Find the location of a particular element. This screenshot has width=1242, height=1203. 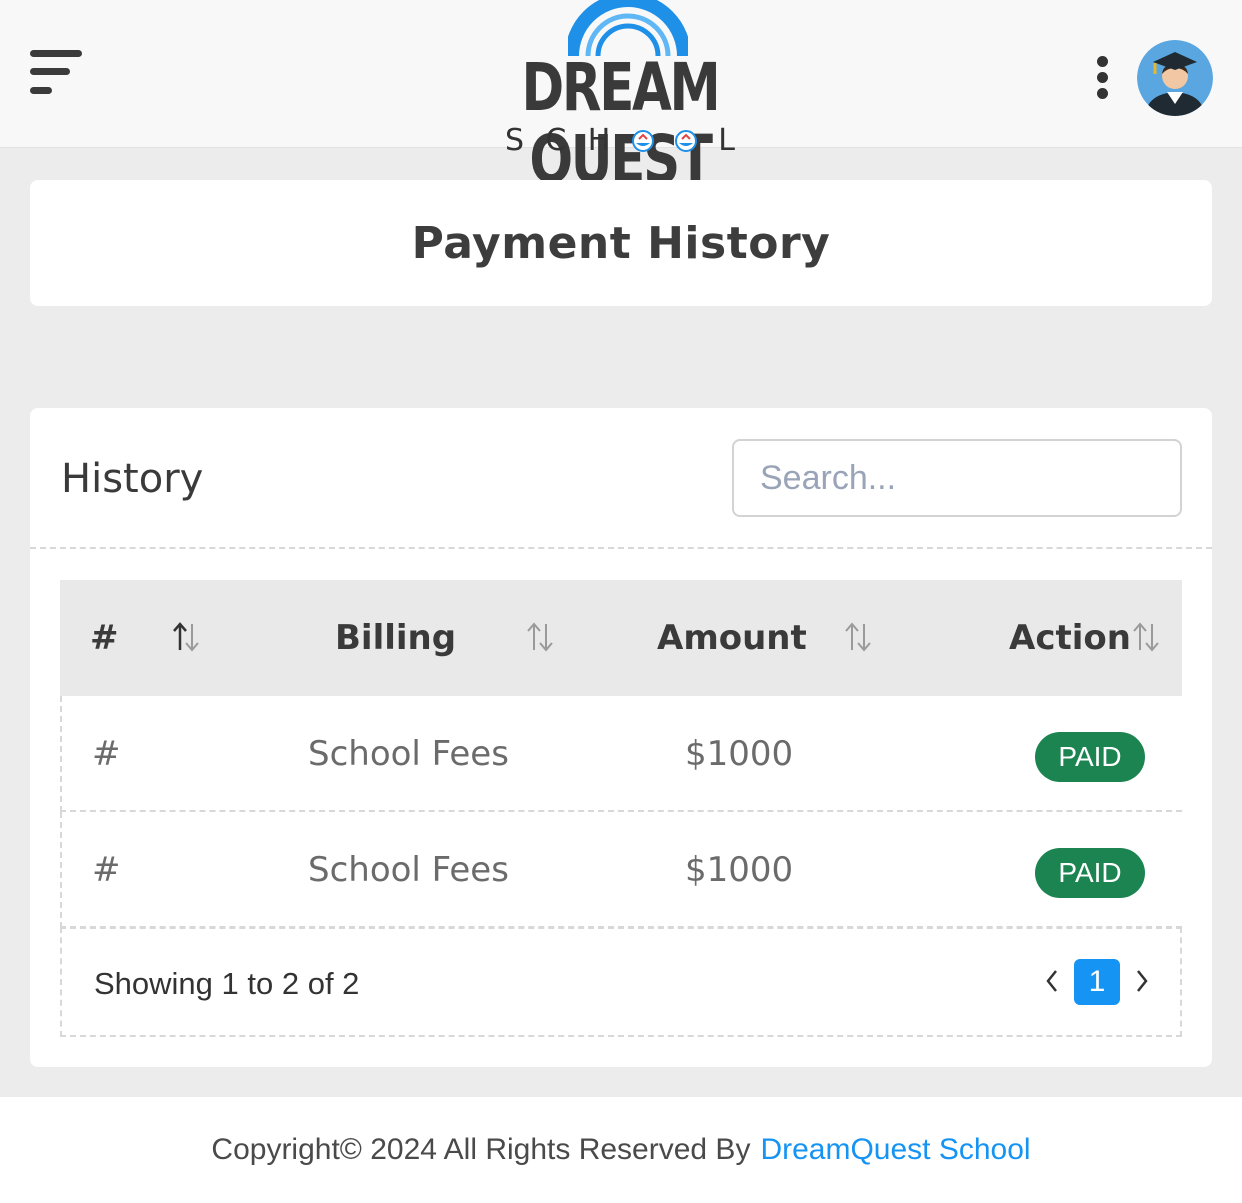

page-title: Payment History is located at coordinates (621, 243).